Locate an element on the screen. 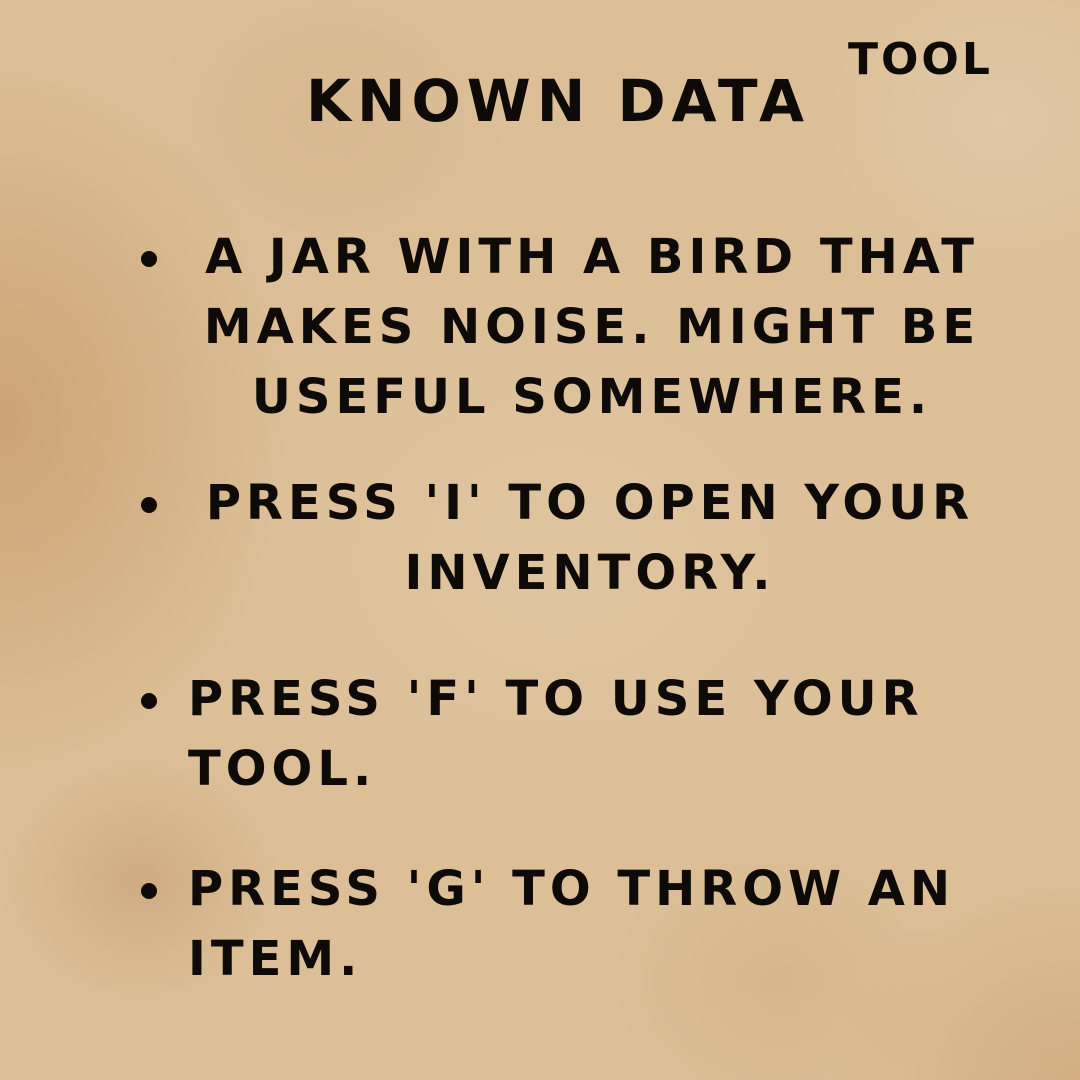 The height and width of the screenshot is (1080, 1080). list-item-throw-item-key: PRESS 'G' TO THROW AN ITEM. is located at coordinates (572, 924).